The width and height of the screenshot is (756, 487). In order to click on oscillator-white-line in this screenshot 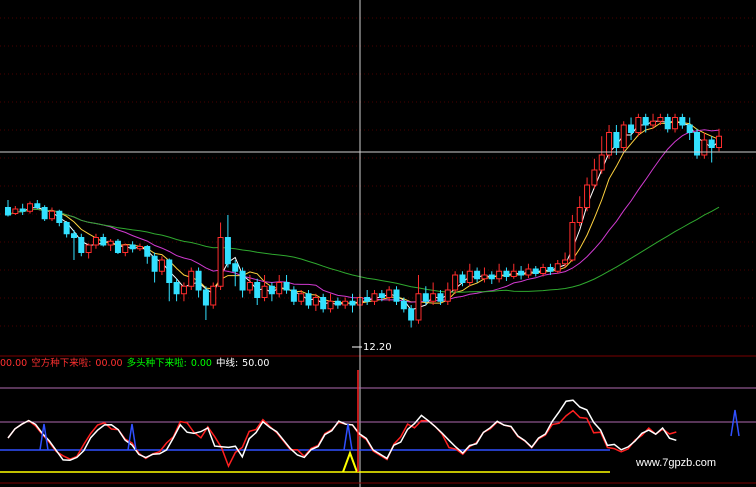, I will do `click(342, 430)`.